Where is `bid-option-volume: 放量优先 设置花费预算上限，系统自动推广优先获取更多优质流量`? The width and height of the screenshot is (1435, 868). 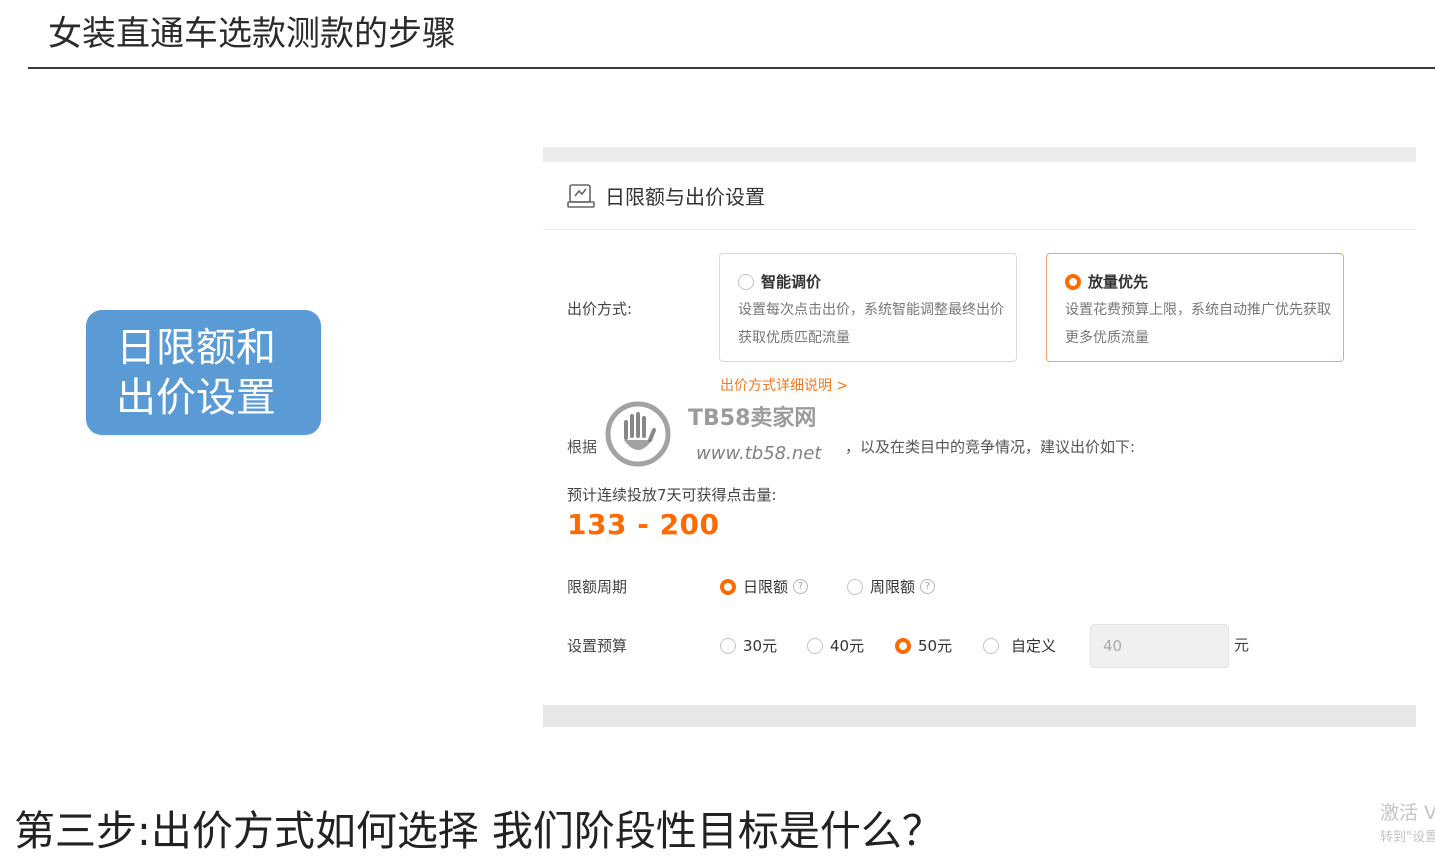
bid-option-volume: 放量优先 设置花费预算上限，系统自动推广优先获取更多优质流量 is located at coordinates (1195, 307).